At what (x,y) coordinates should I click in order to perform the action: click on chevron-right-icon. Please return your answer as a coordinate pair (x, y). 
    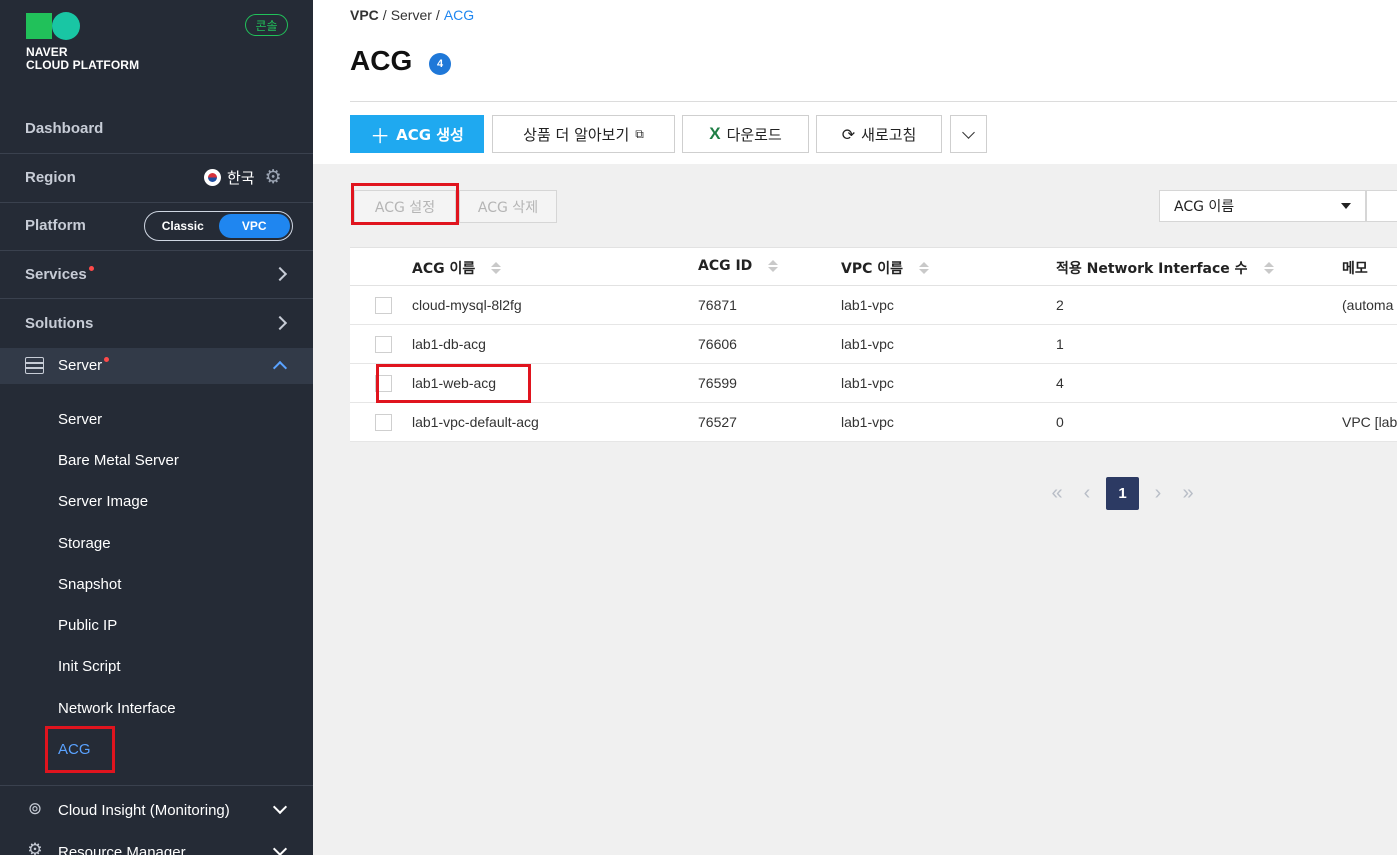
    Looking at the image, I should click on (280, 323).